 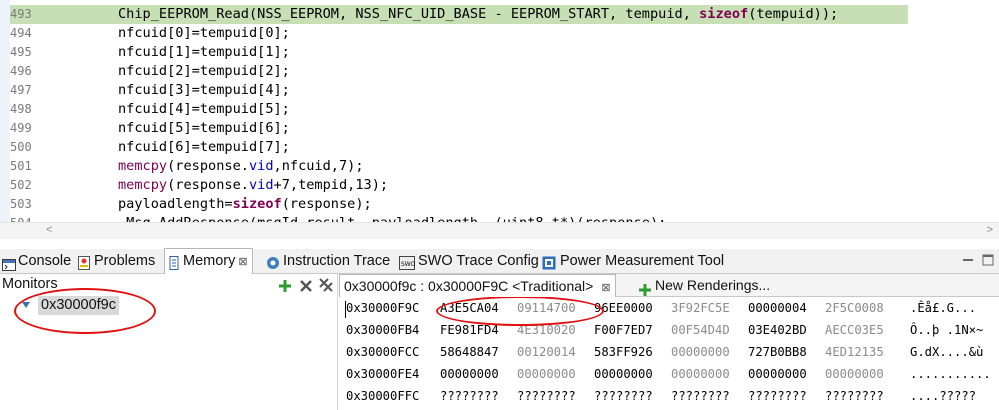 I want to click on memory-word: F00F7ED7, so click(x=623, y=330).